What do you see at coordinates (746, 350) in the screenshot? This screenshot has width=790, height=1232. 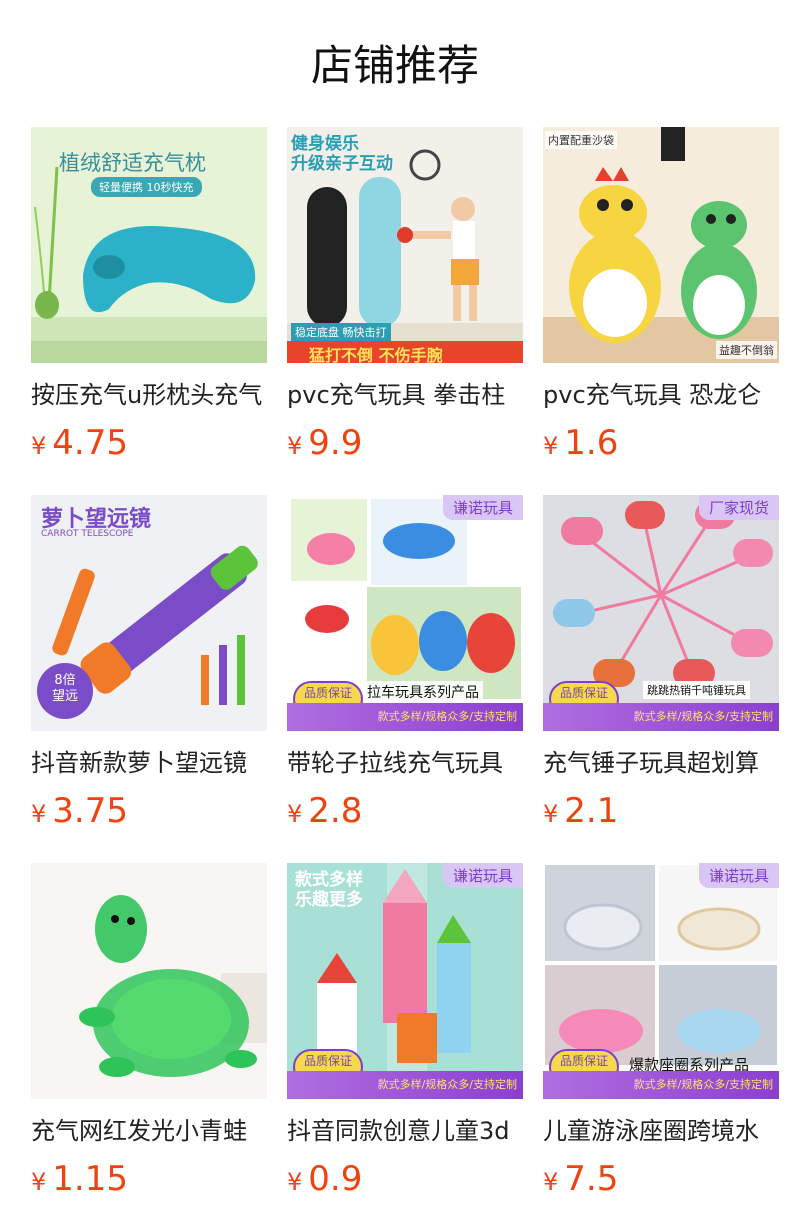 I see `image-bottom-label: 益趣不倒翁` at bounding box center [746, 350].